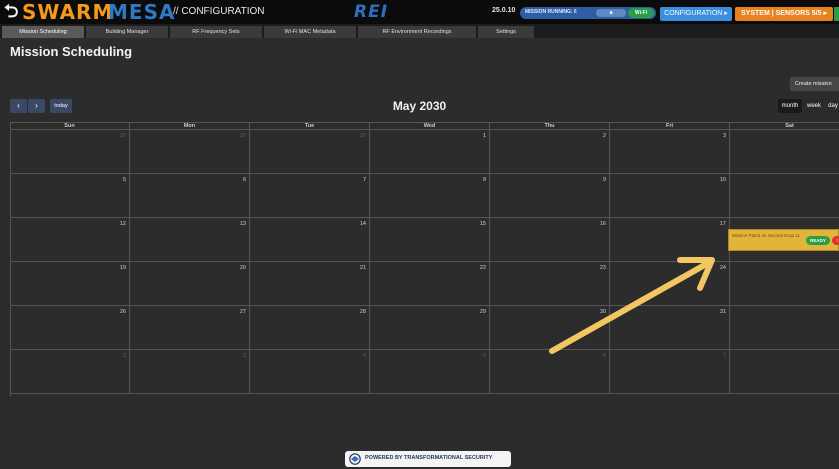 Image resolution: width=839 pixels, height=469 pixels. Describe the element at coordinates (310, 32) in the screenshot. I see `tab-wifi-mac-metadata: Wi-Fi MAC Metadata` at that location.